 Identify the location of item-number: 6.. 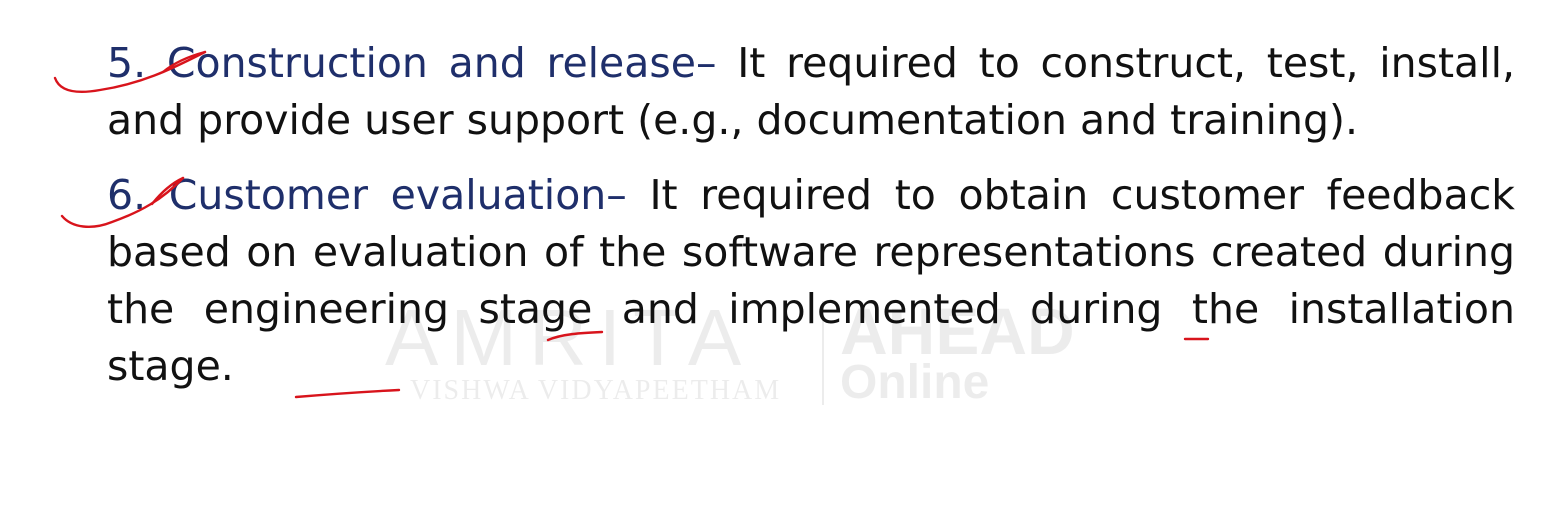
(127, 195).